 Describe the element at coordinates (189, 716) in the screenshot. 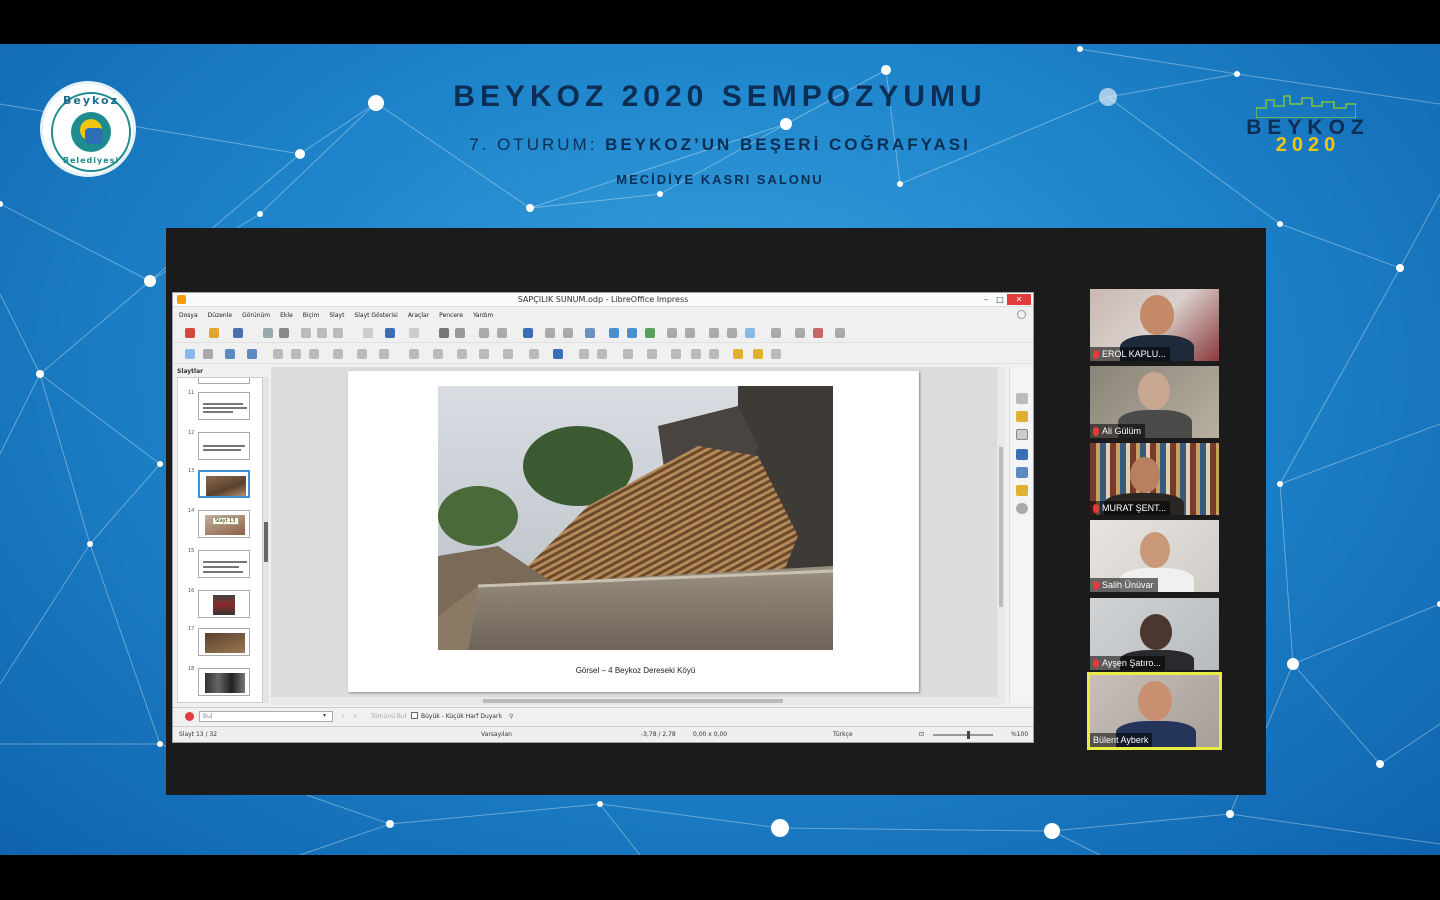

I see `close-find-icon` at that location.